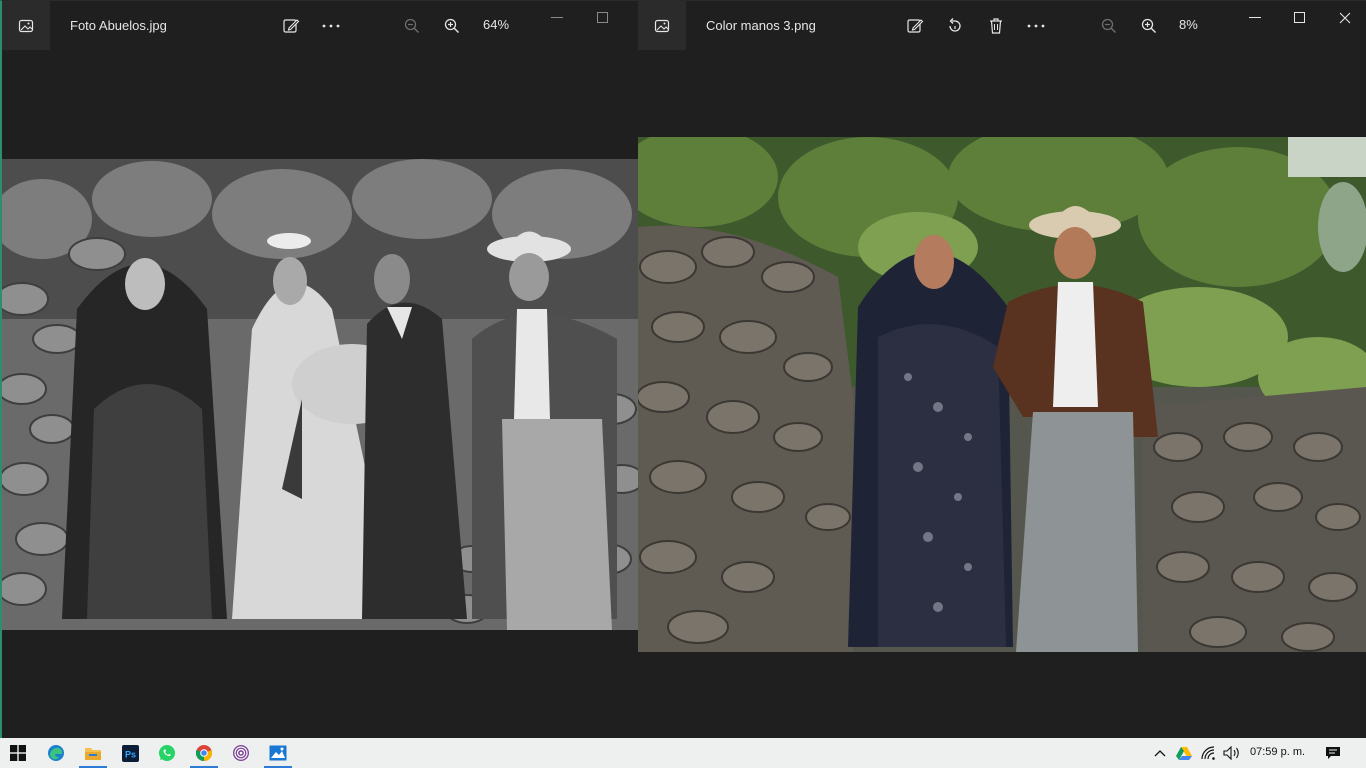 Image resolution: width=1366 pixels, height=768 pixels. What do you see at coordinates (278, 753) in the screenshot?
I see `photos-app-taskbar-icon` at bounding box center [278, 753].